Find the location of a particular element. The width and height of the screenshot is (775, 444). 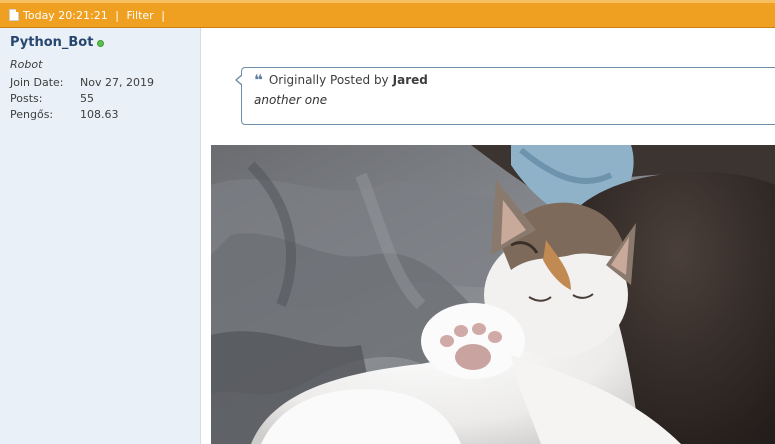

info-value: Nov 27, 2019 is located at coordinates (117, 82).